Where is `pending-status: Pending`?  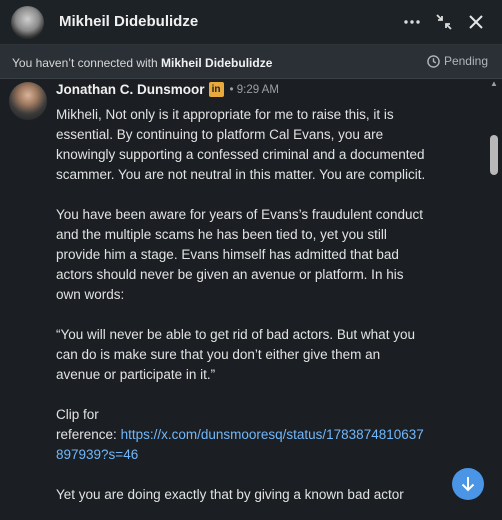
pending-status: Pending is located at coordinates (457, 61).